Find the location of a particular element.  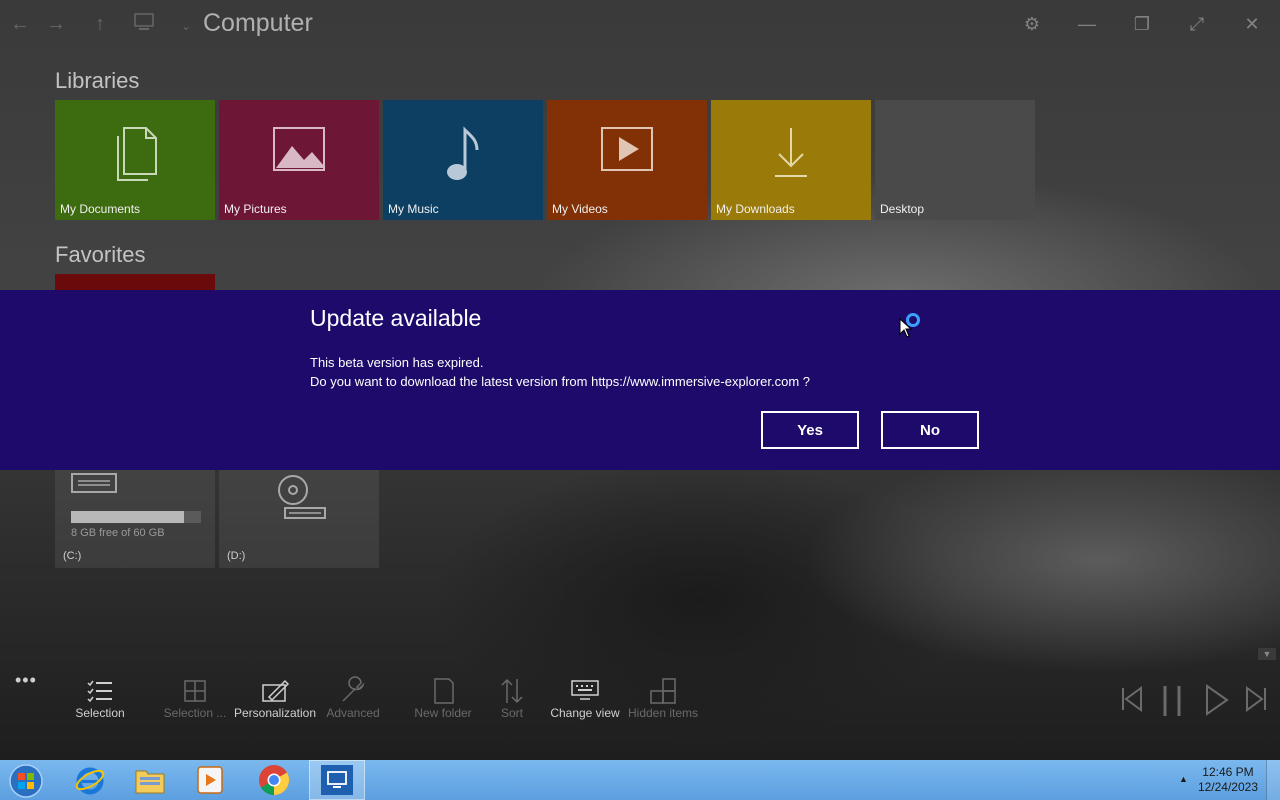

wrench-icon is located at coordinates (353, 689).